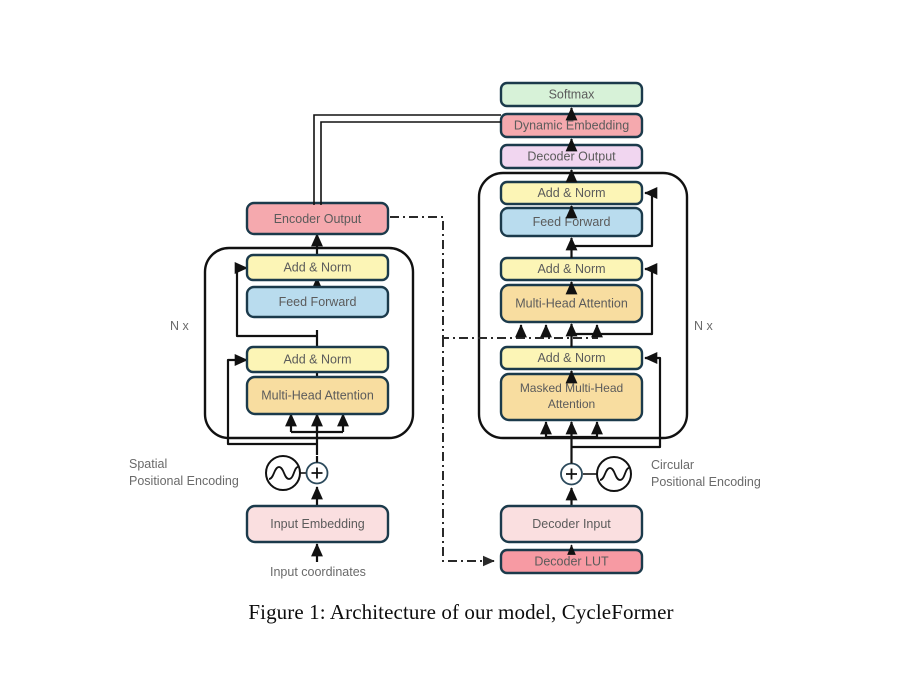 This screenshot has height=676, width=922. I want to click on spatial-positional-encoding-label-line1: Spatial, so click(148, 464).